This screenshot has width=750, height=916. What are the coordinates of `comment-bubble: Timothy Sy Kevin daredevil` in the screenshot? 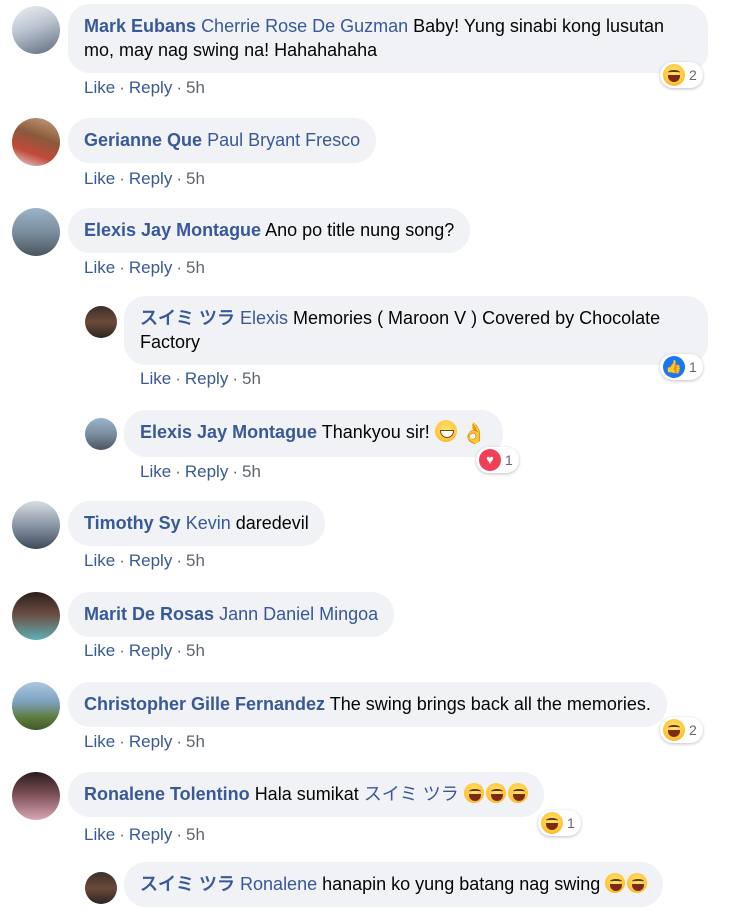 It's located at (196, 523).